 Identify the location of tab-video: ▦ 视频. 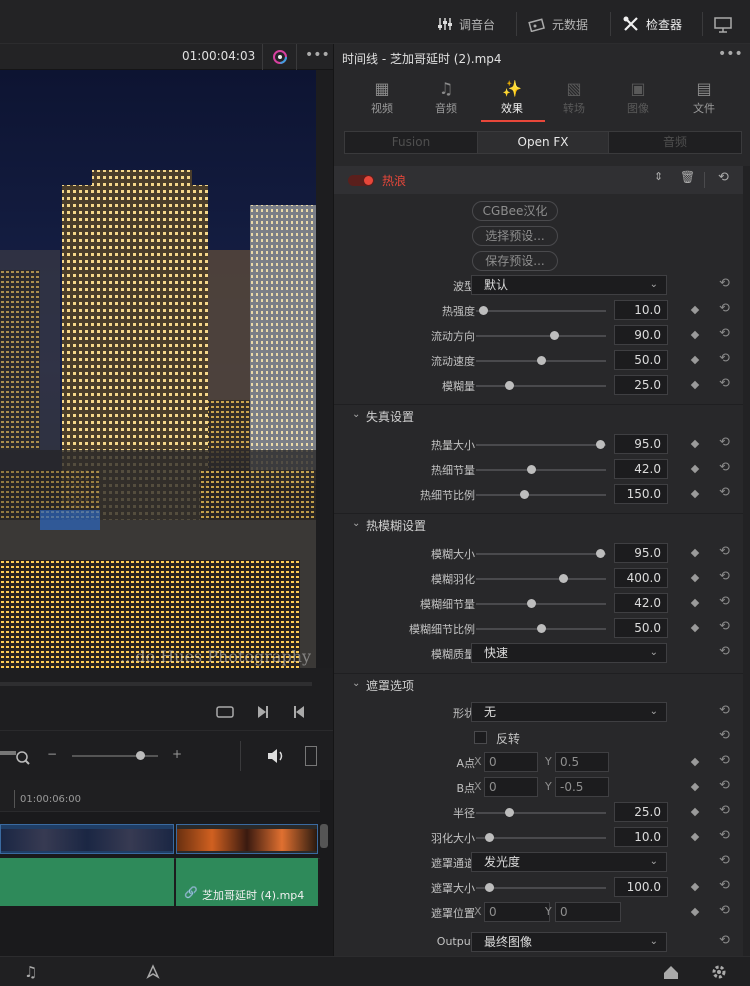
(382, 99).